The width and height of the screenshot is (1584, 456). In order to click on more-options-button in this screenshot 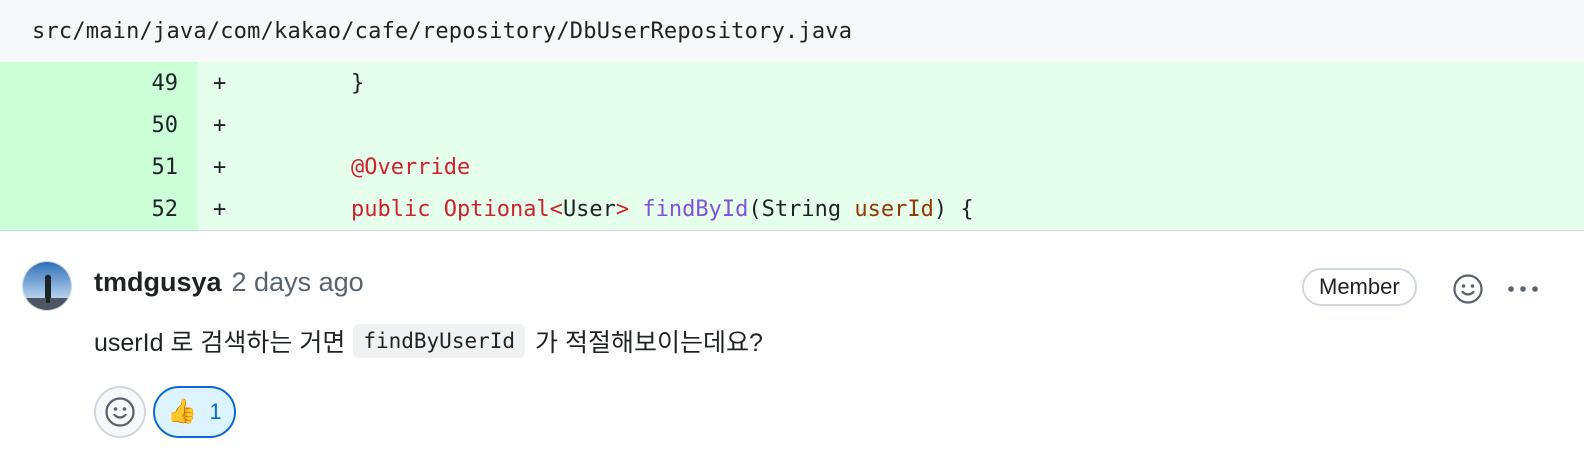, I will do `click(1523, 289)`.